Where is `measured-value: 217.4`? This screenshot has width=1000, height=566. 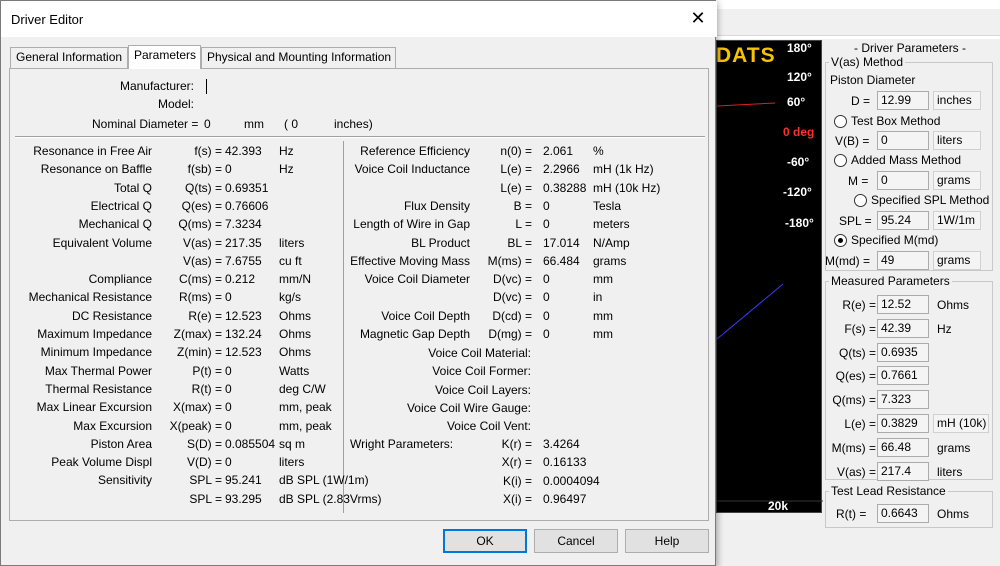 measured-value: 217.4 is located at coordinates (903, 471).